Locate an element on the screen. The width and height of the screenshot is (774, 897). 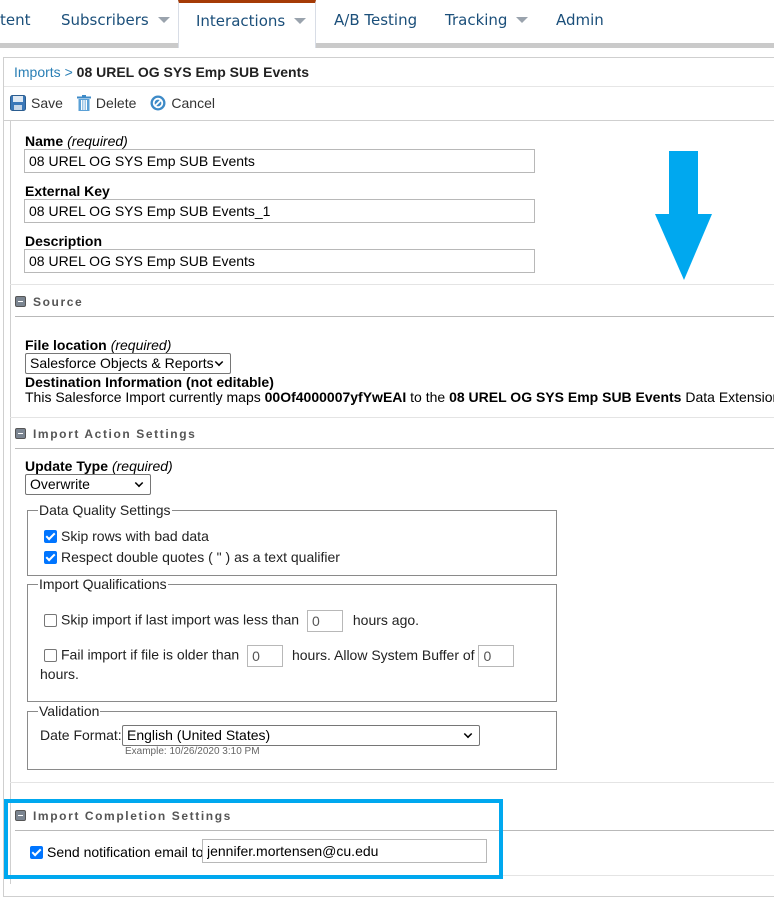
name-label: Name (required) is located at coordinates (76, 141).